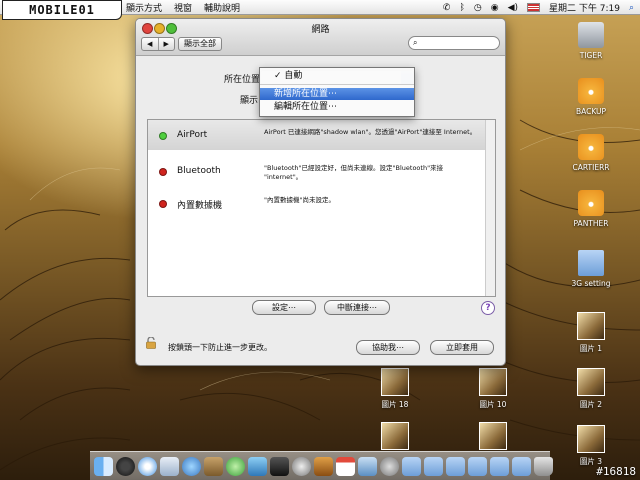 The height and width of the screenshot is (480, 640). I want to click on desktop-icon-picture-10: 圖片 10, so click(493, 389).